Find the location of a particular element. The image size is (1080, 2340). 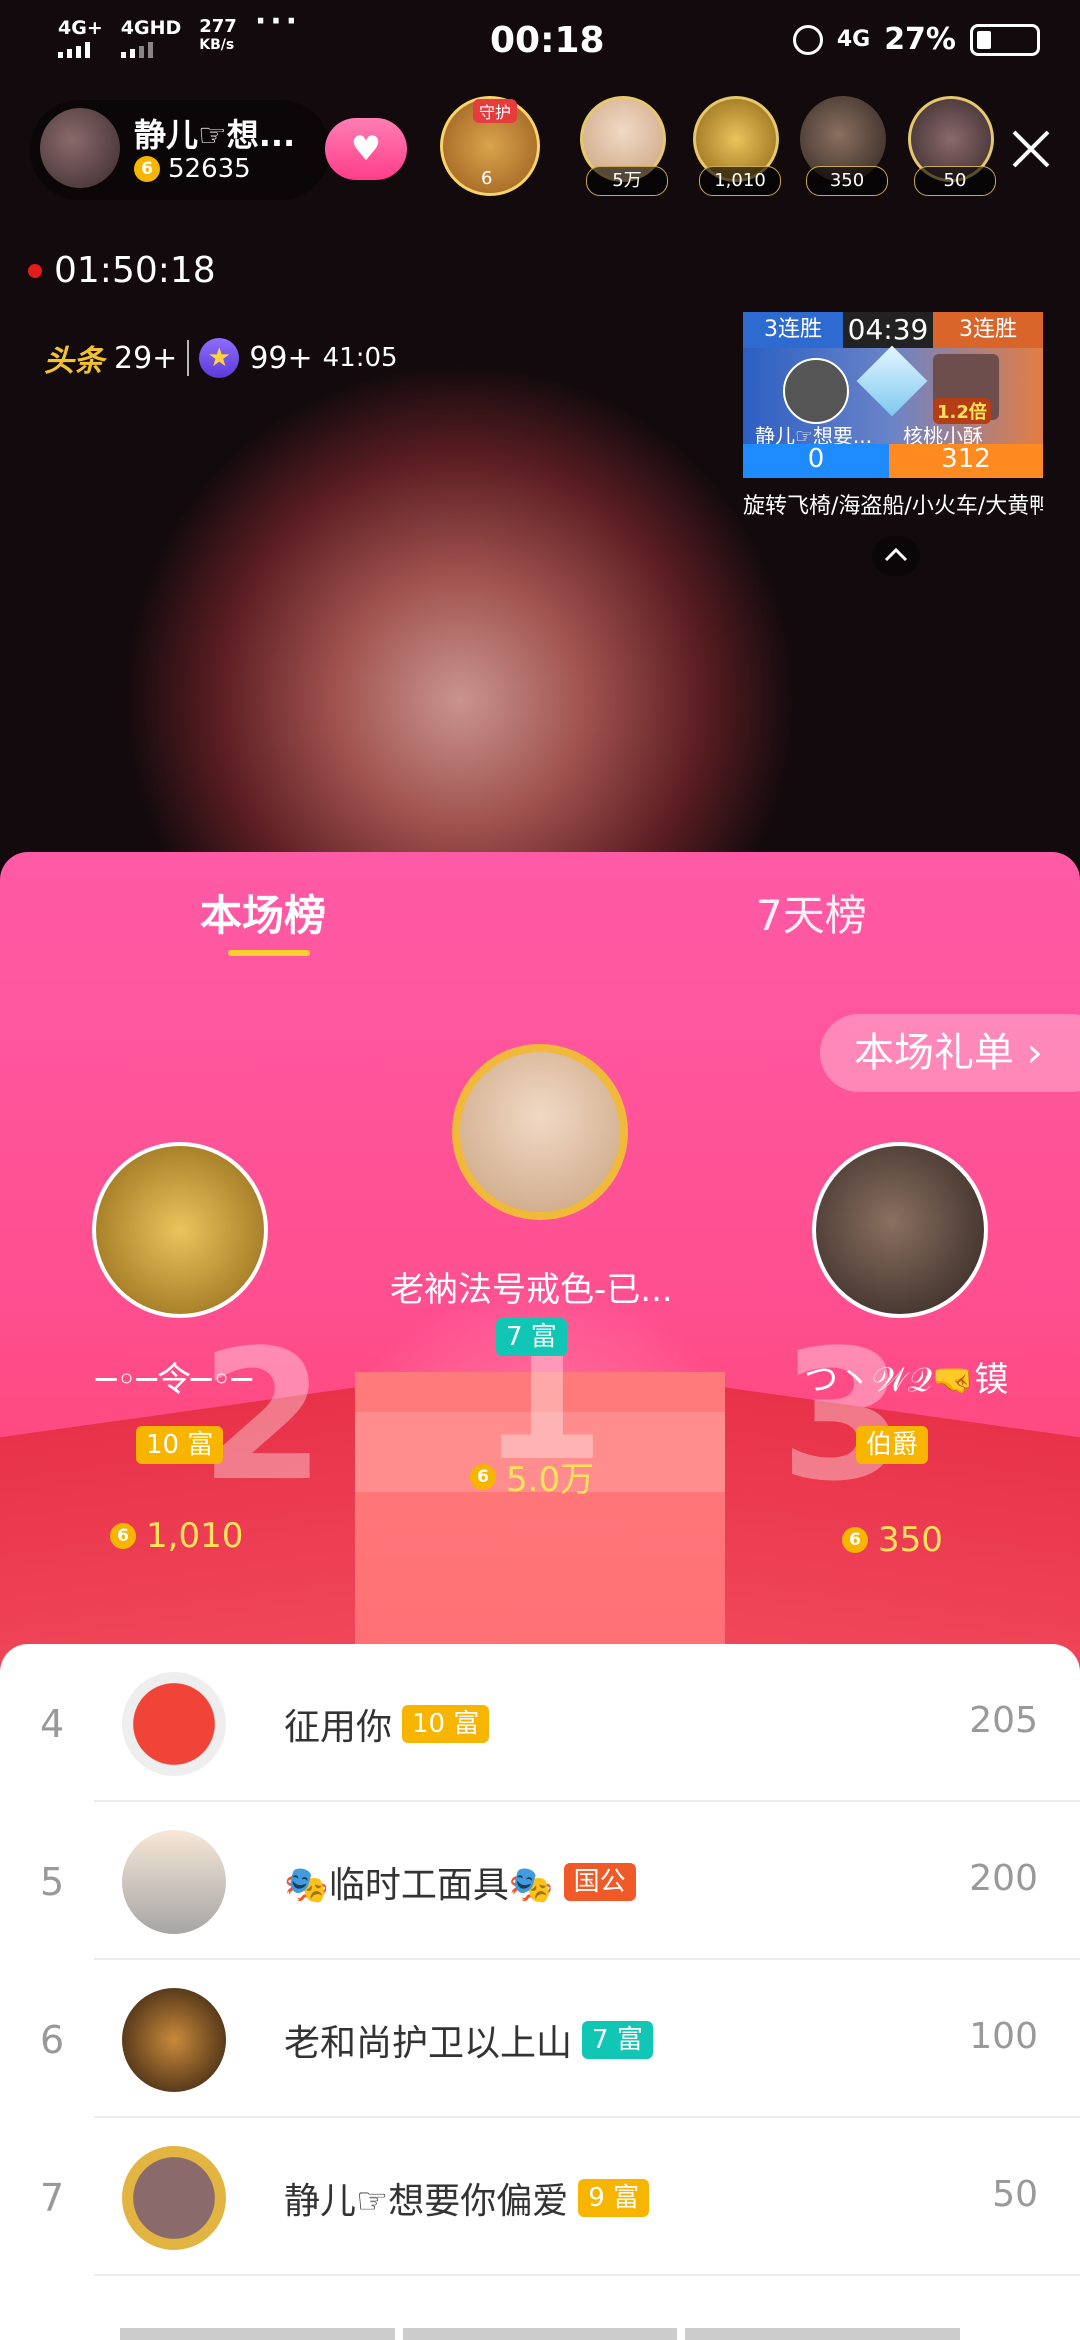

rank1-badge: 7 富 is located at coordinates (531, 1337).